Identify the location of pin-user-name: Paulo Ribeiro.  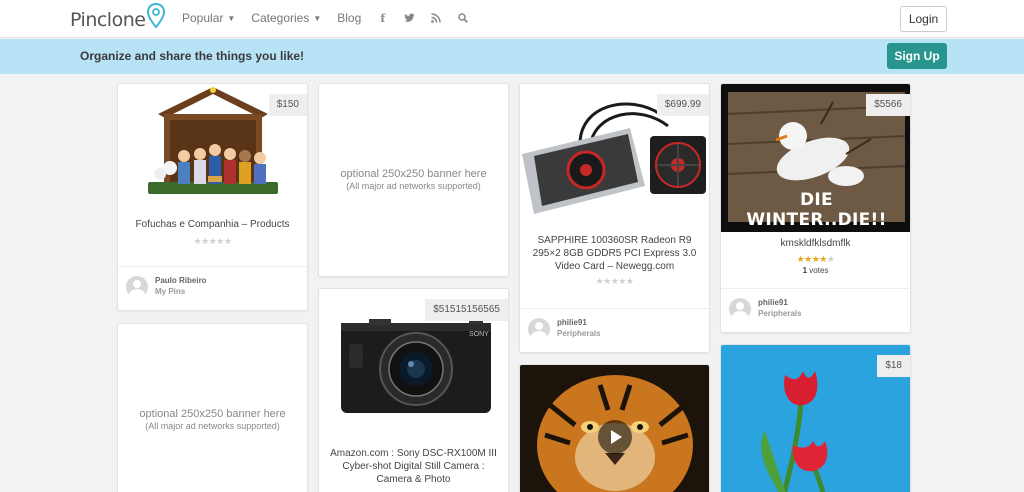
(181, 280).